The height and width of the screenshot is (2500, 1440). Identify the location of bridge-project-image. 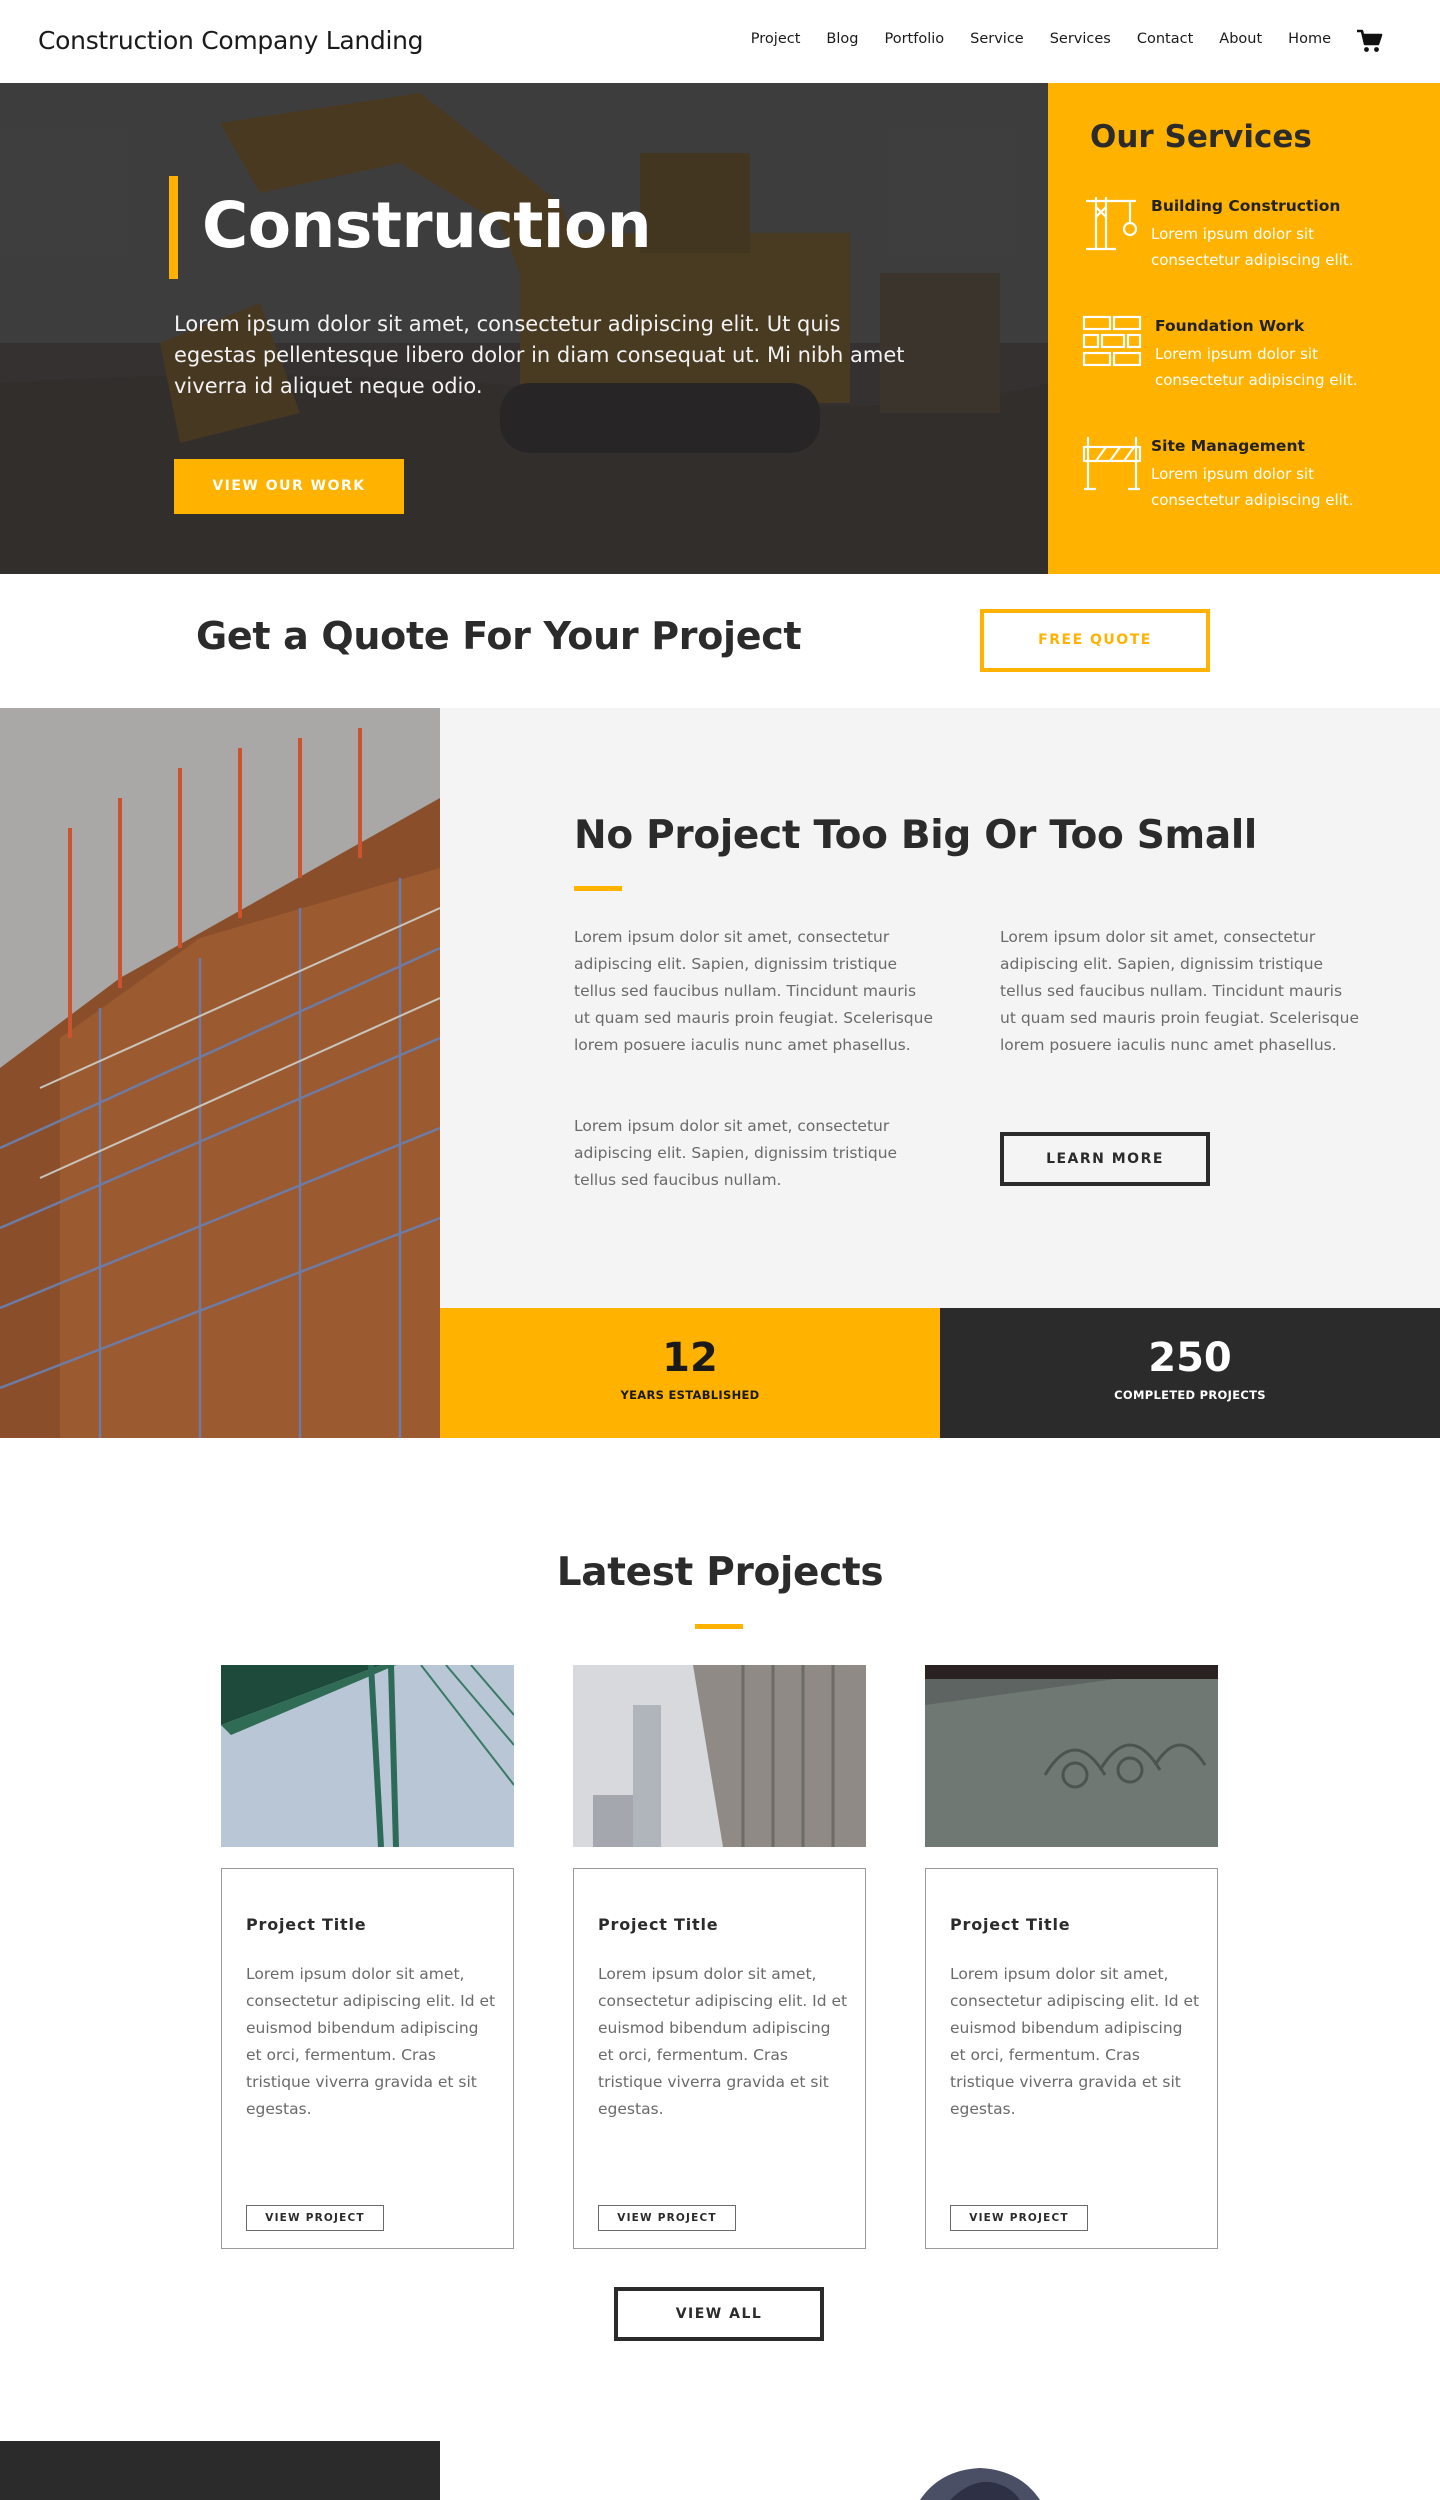
(367, 1756).